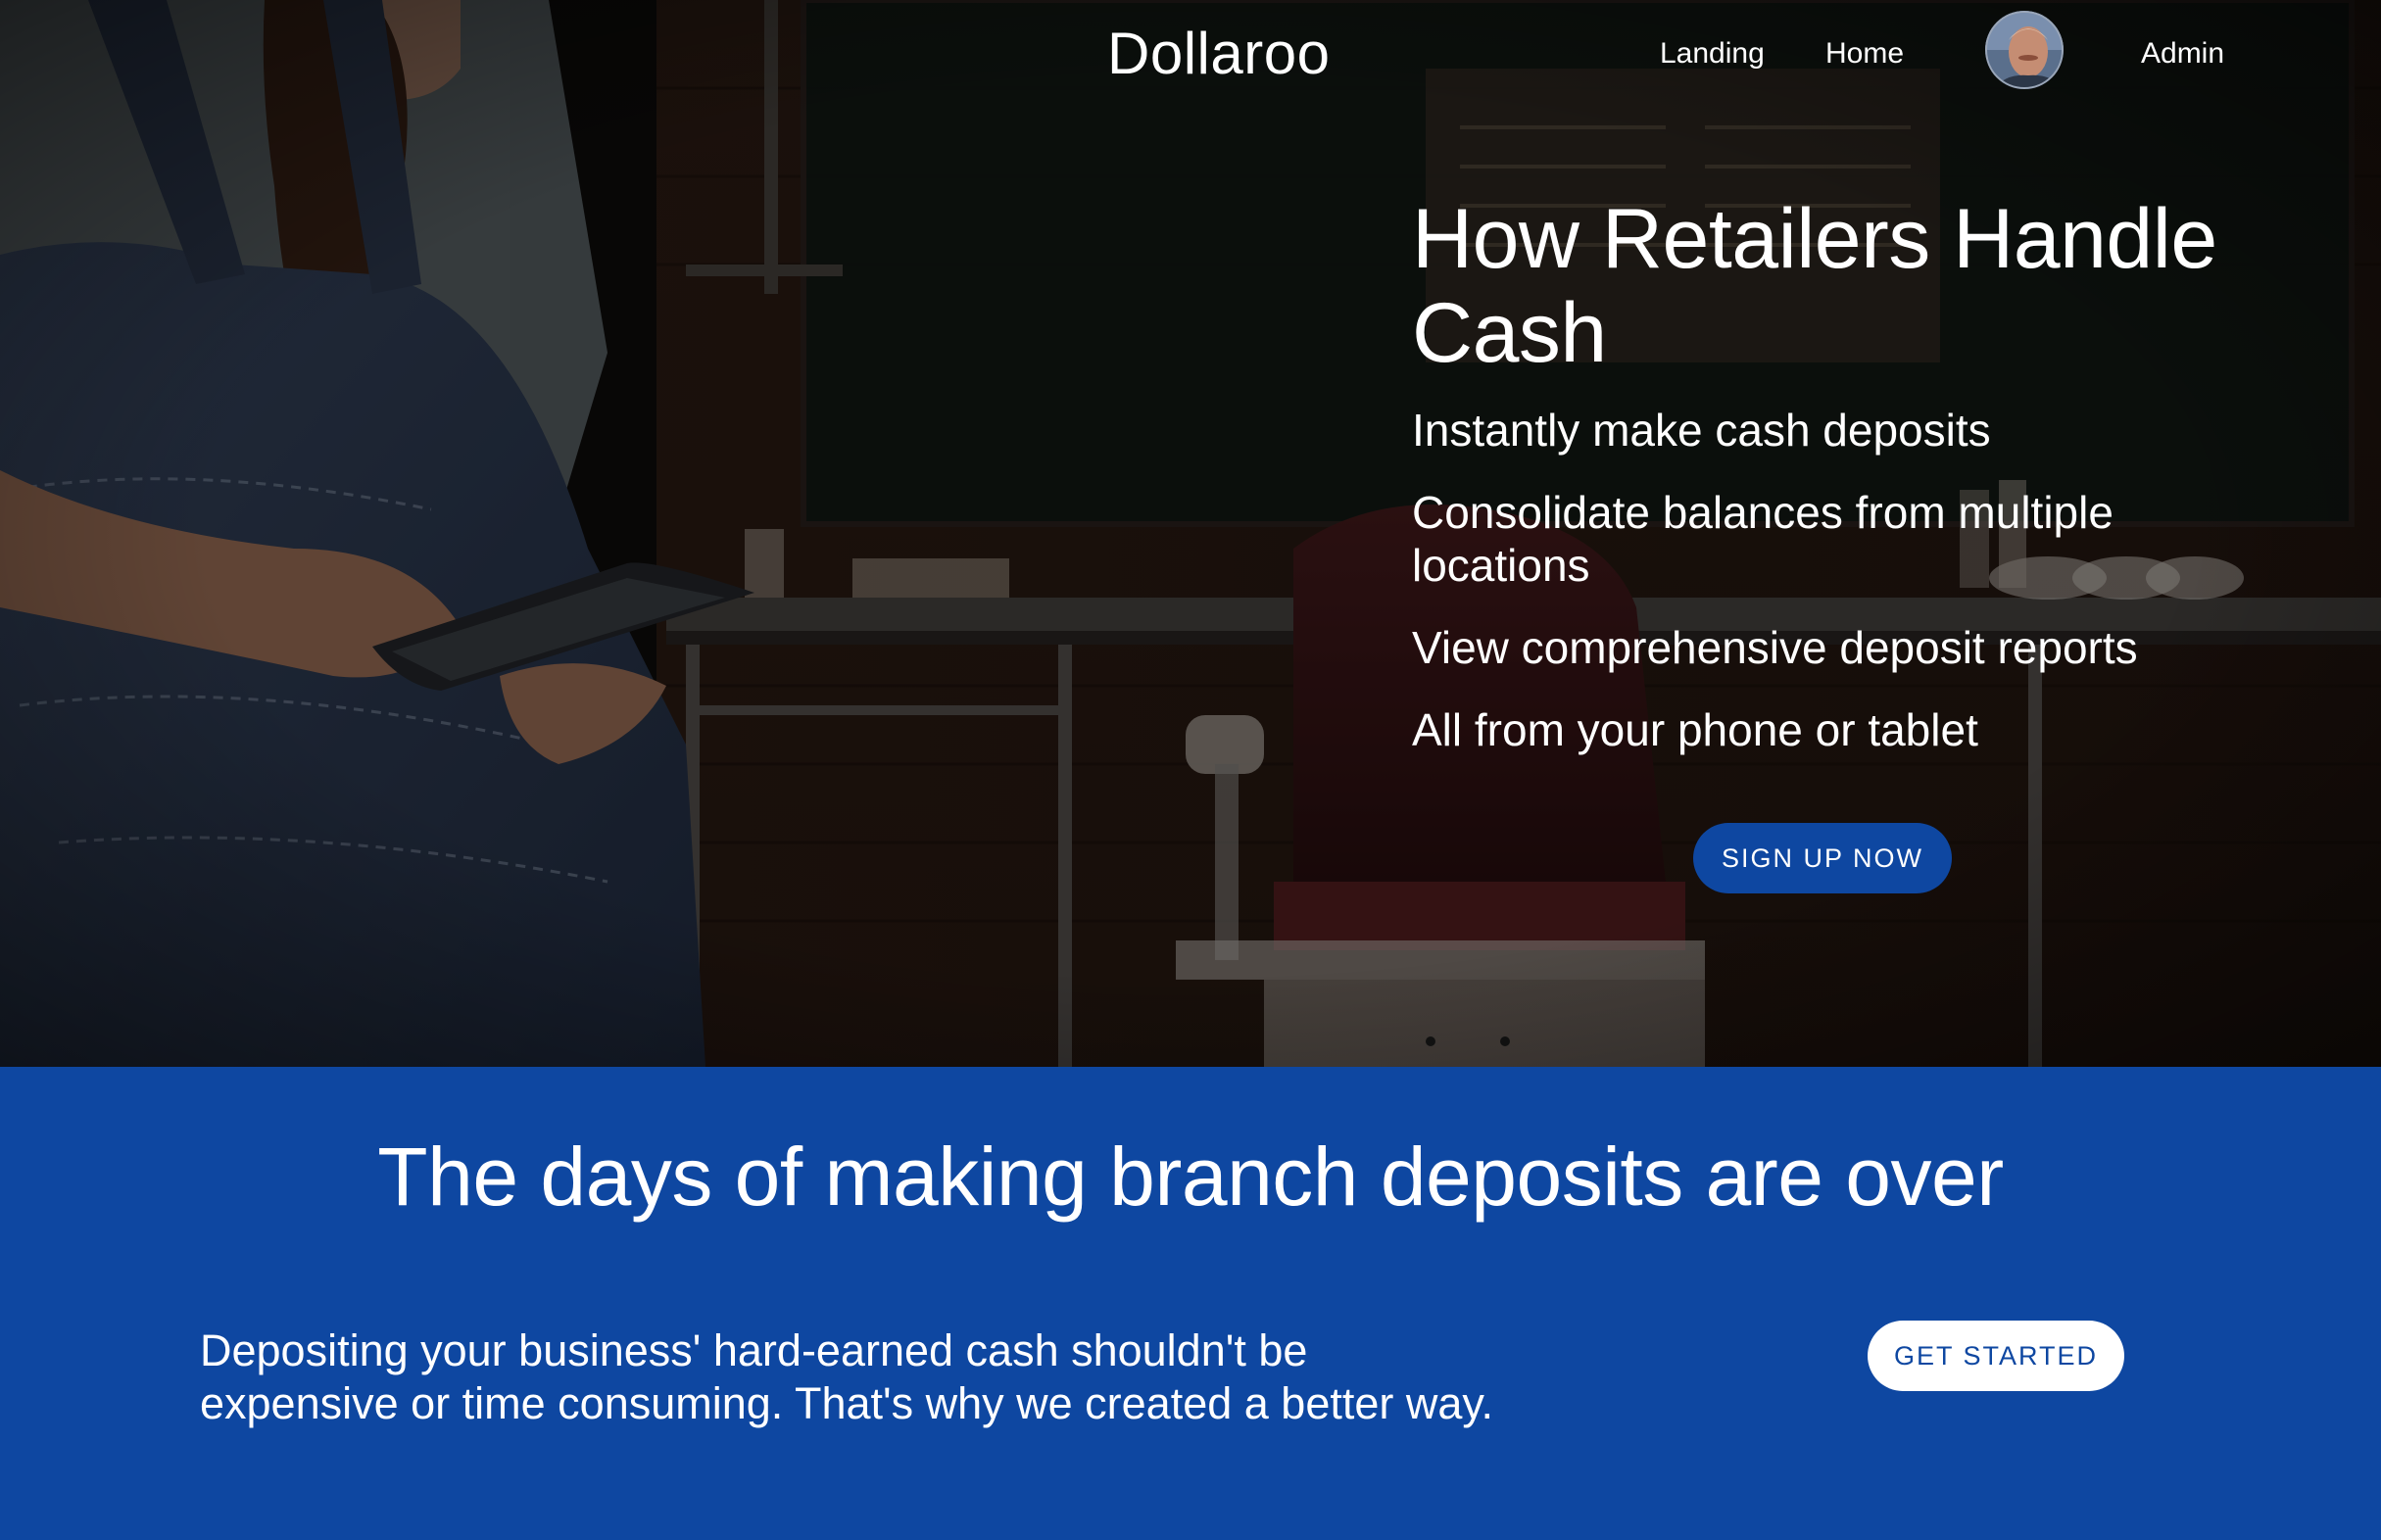 This screenshot has width=2381, height=1540. Describe the element at coordinates (1775, 648) in the screenshot. I see `hero-feature-item: View comprehensive deposit reports` at that location.